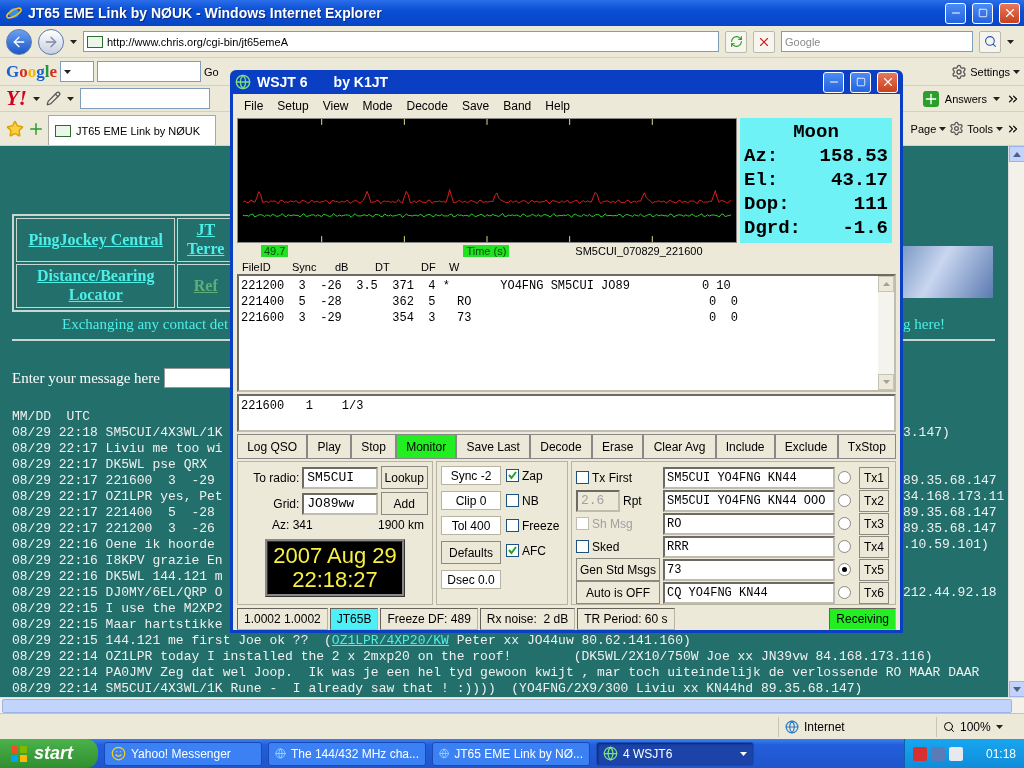 The height and width of the screenshot is (768, 1024). What do you see at coordinates (335, 106) in the screenshot?
I see `menu-item: View` at bounding box center [335, 106].